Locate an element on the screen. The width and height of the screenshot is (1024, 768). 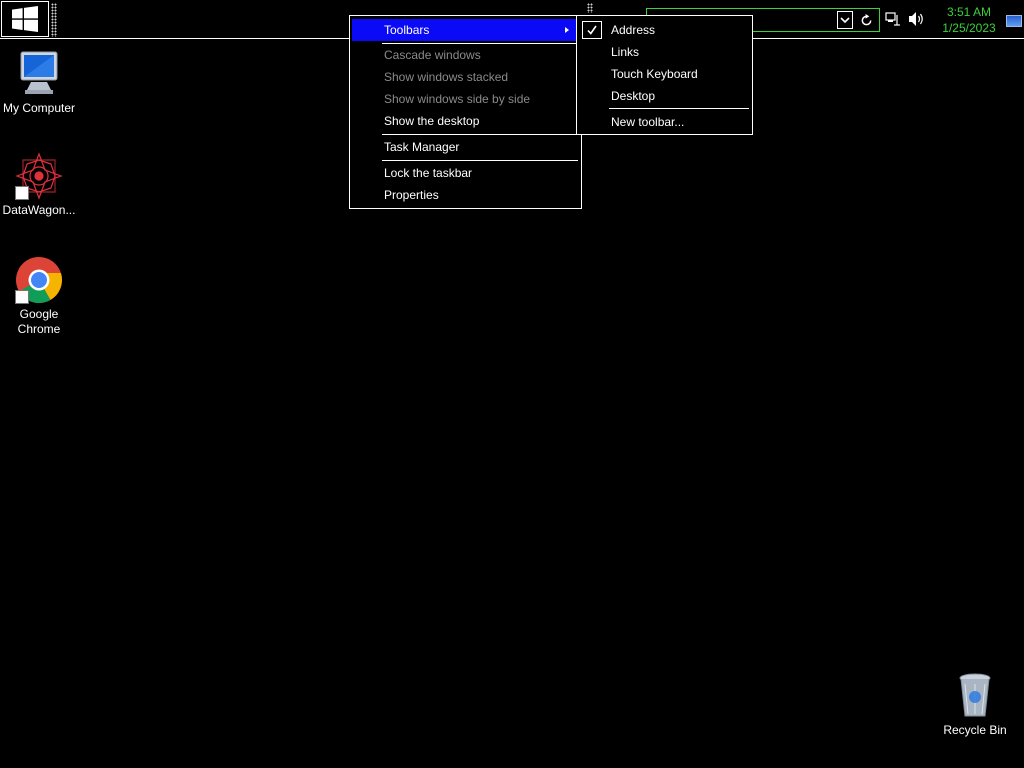
submenu-item-label: Desktop is located at coordinates (633, 96).